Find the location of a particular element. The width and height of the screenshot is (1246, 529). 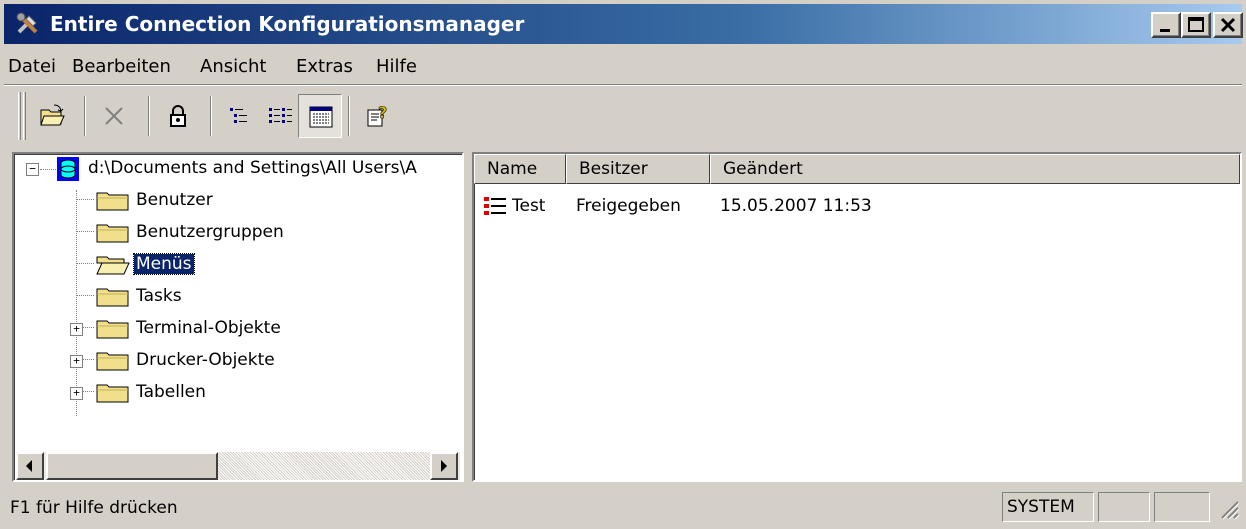

menu-datei: Datei is located at coordinates (32, 66).